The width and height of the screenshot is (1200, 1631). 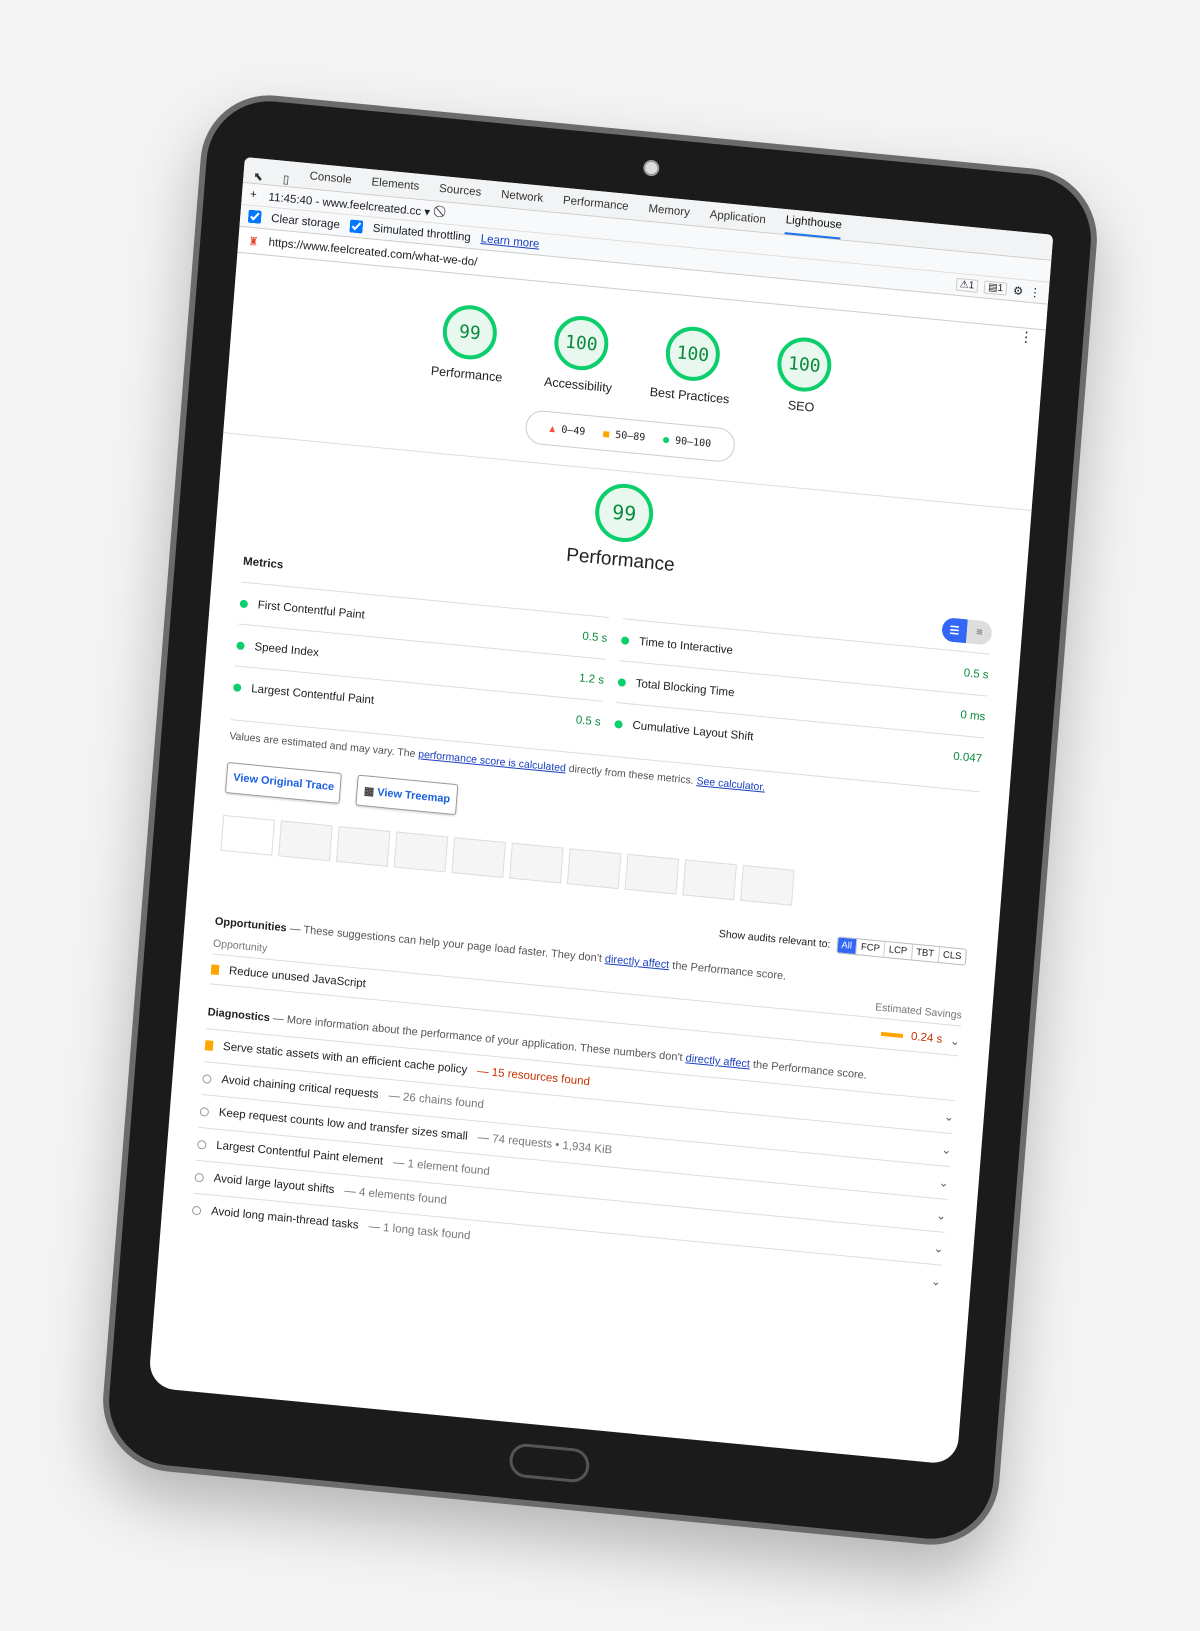 I want to click on savings-value: 0.24 s, so click(x=926, y=1038).